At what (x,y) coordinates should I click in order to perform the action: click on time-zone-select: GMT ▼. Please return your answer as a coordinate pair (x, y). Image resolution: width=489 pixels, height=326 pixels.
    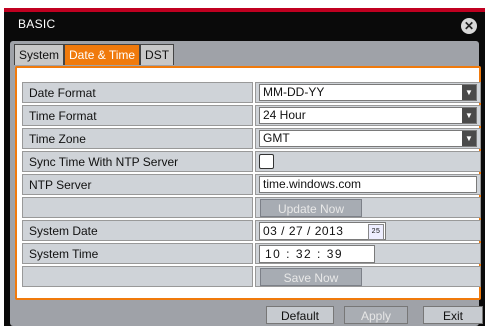
    Looking at the image, I should click on (368, 138).